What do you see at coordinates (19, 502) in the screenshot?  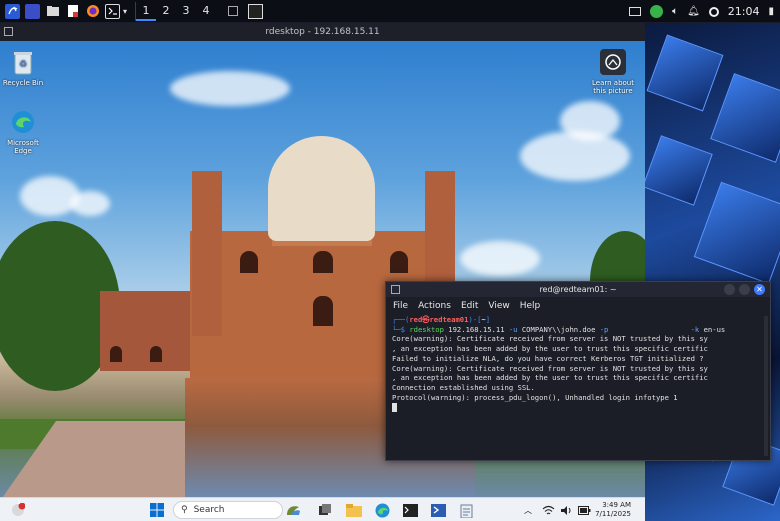 I see `notification-badge: 1` at bounding box center [19, 502].